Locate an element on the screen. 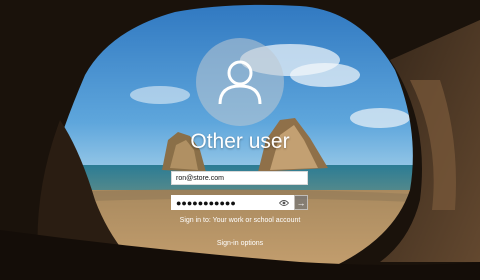 The width and height of the screenshot is (480, 280). sign-in-target-label: Sign in to: Your work or school account is located at coordinates (240, 220).